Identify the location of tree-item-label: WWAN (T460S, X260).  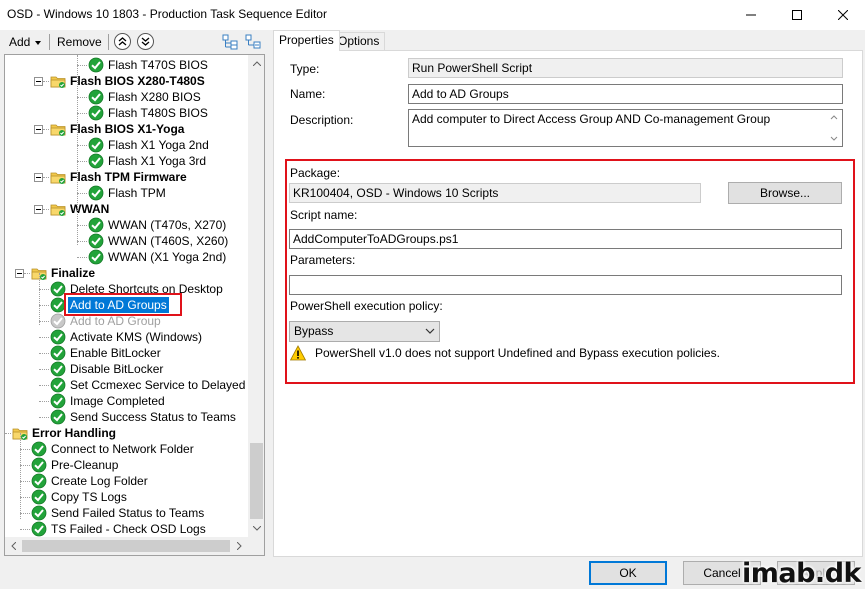
(168, 241).